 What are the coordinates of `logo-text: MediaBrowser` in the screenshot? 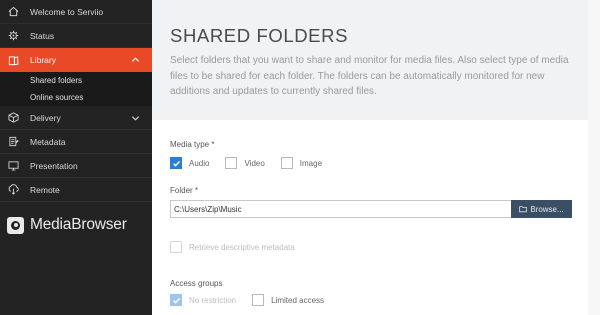 It's located at (78, 224).